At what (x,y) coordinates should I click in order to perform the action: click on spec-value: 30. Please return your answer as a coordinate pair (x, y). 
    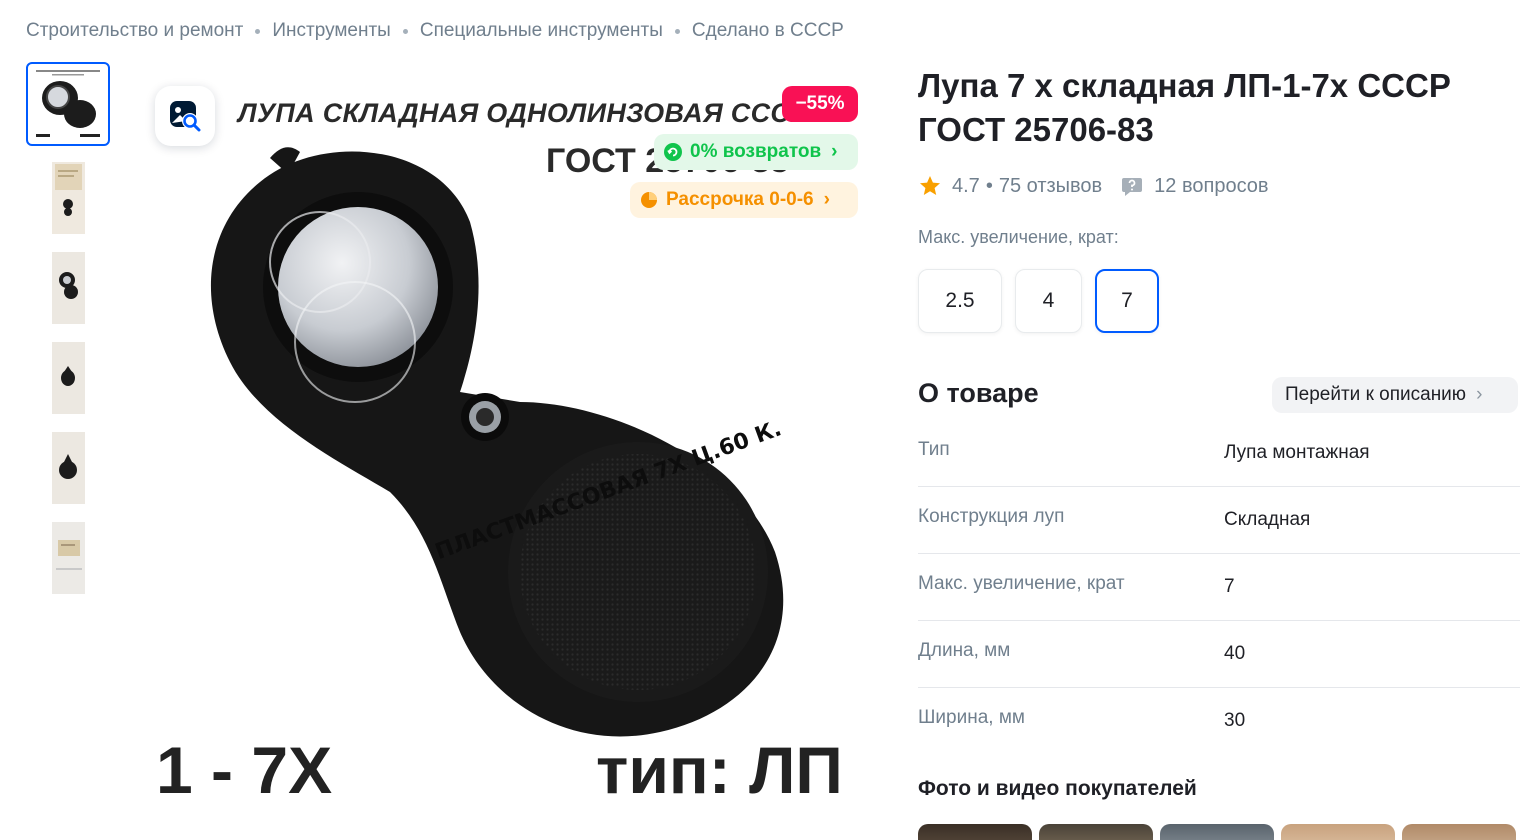
    Looking at the image, I should click on (1235, 720).